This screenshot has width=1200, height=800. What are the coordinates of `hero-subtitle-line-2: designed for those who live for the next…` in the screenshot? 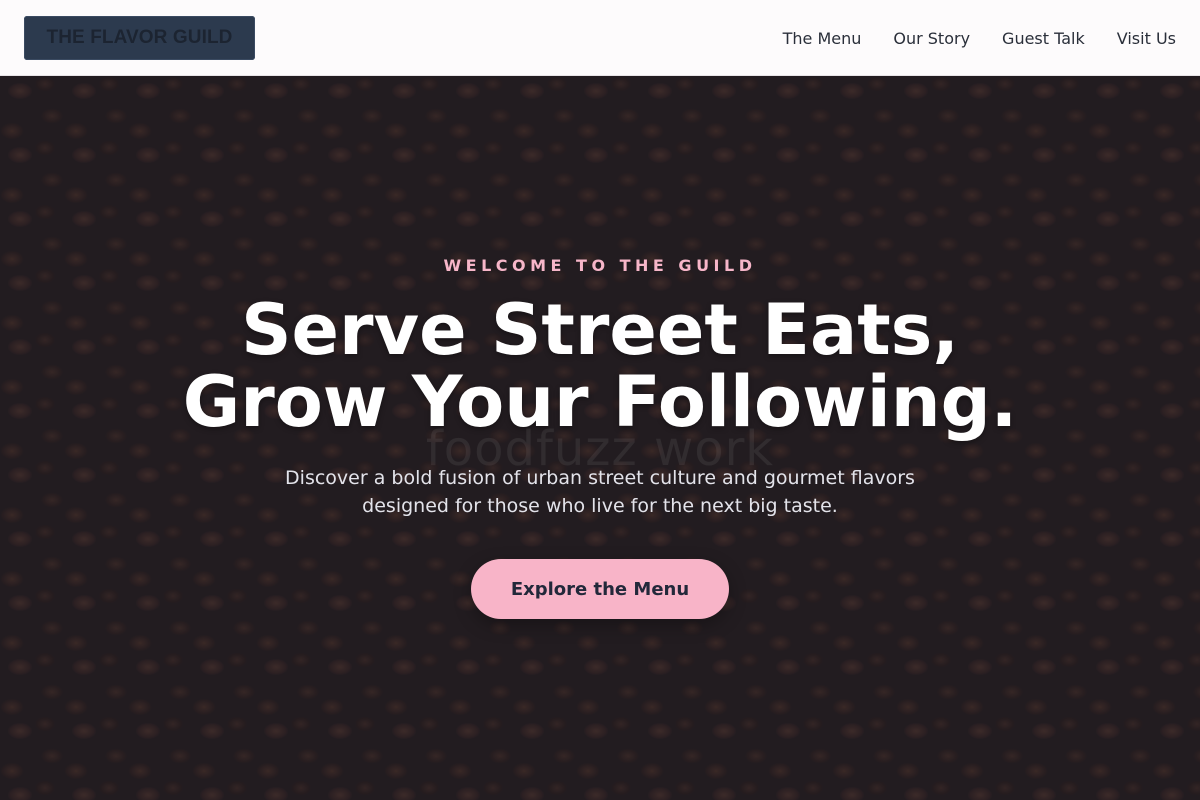 It's located at (600, 506).